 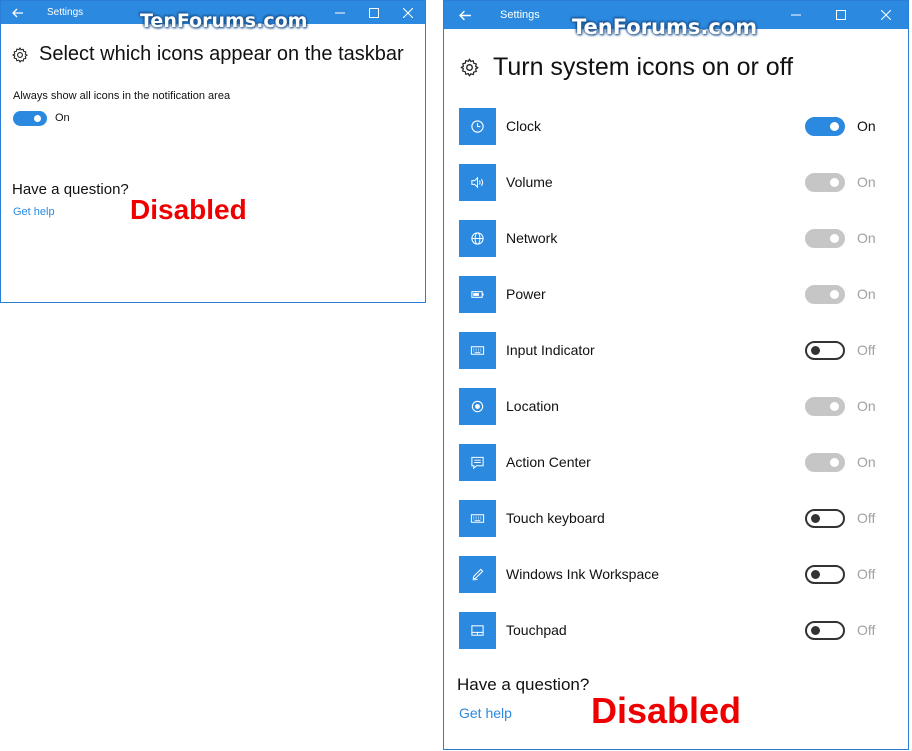 What do you see at coordinates (674, 136) in the screenshot?
I see `system-icon-row-clock: Clock On` at bounding box center [674, 136].